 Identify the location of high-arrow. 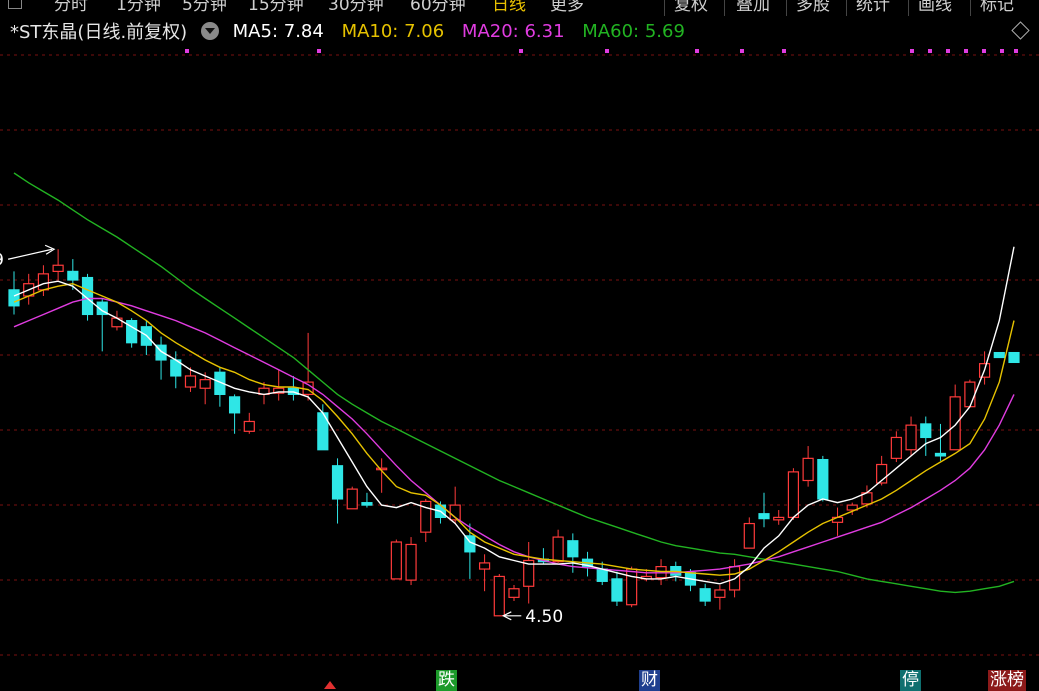
(30, 254).